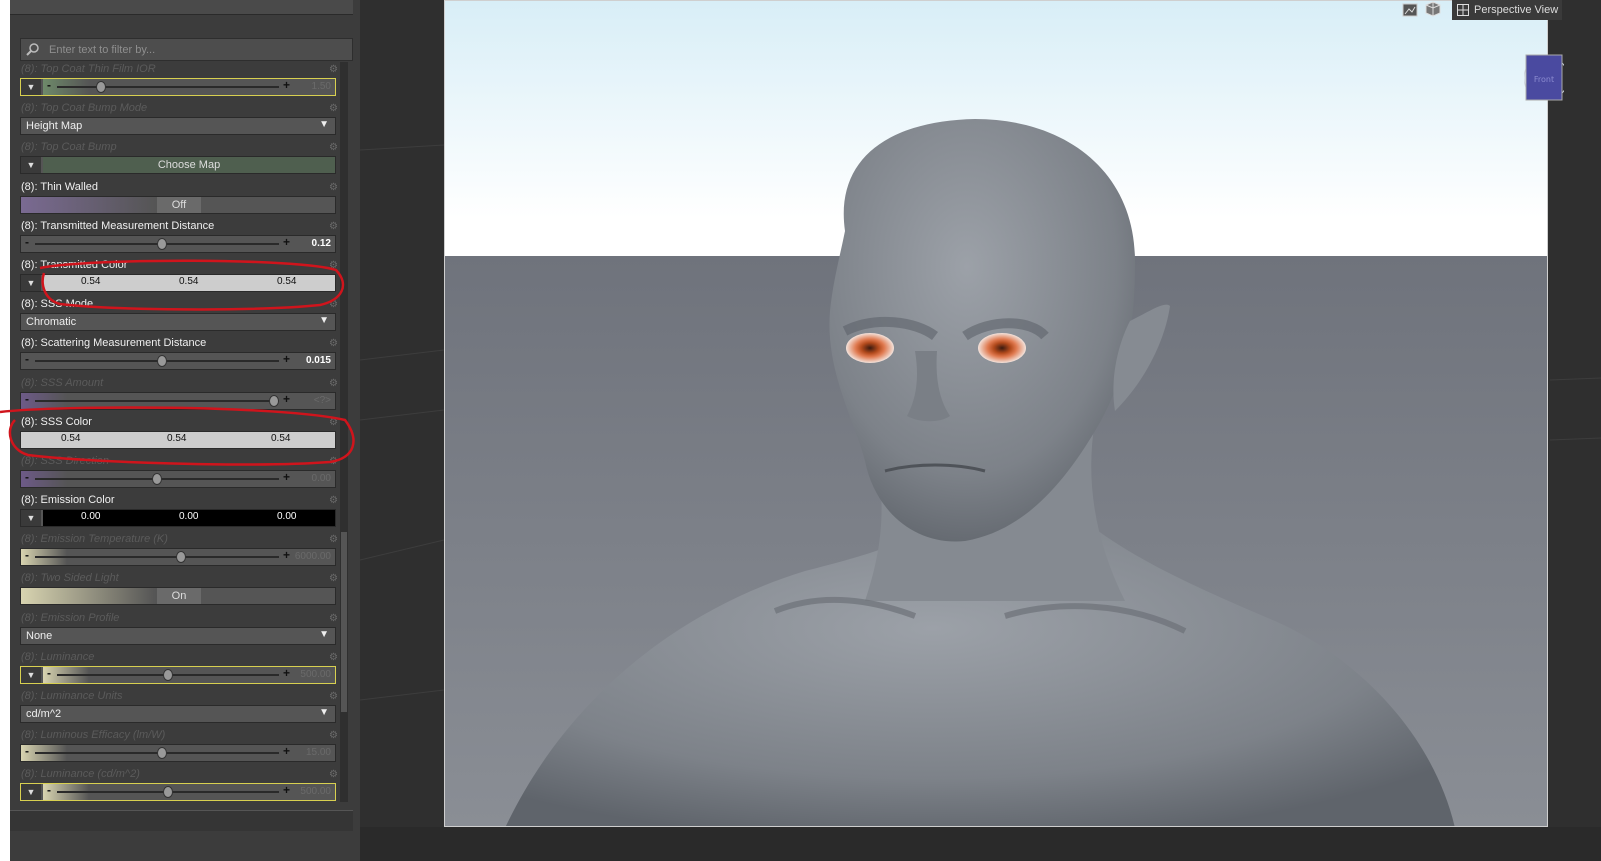  I want to click on choose-map-button: Choose Map, so click(189, 165).